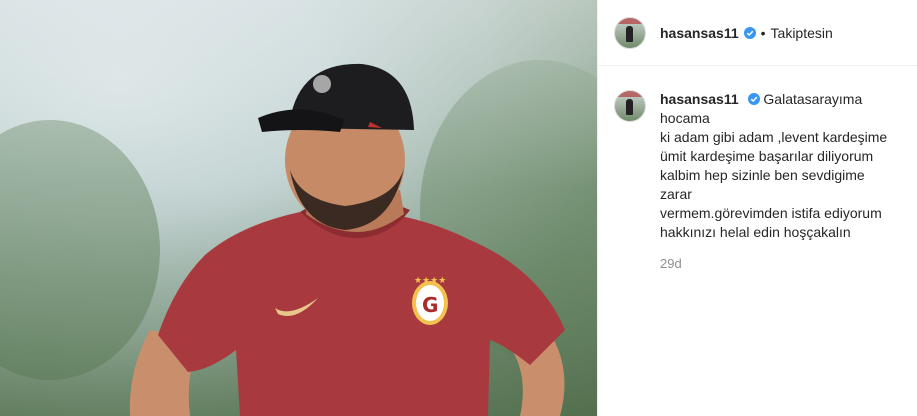 This screenshot has height=416, width=917. I want to click on galatasaray-crest-icon: G ★★★★, so click(430, 300).